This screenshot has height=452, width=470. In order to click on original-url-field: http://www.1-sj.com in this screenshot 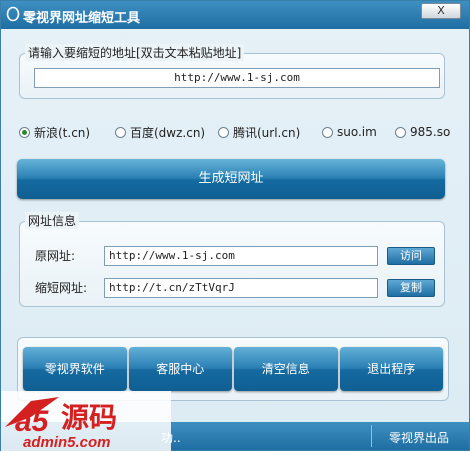, I will do `click(241, 256)`.